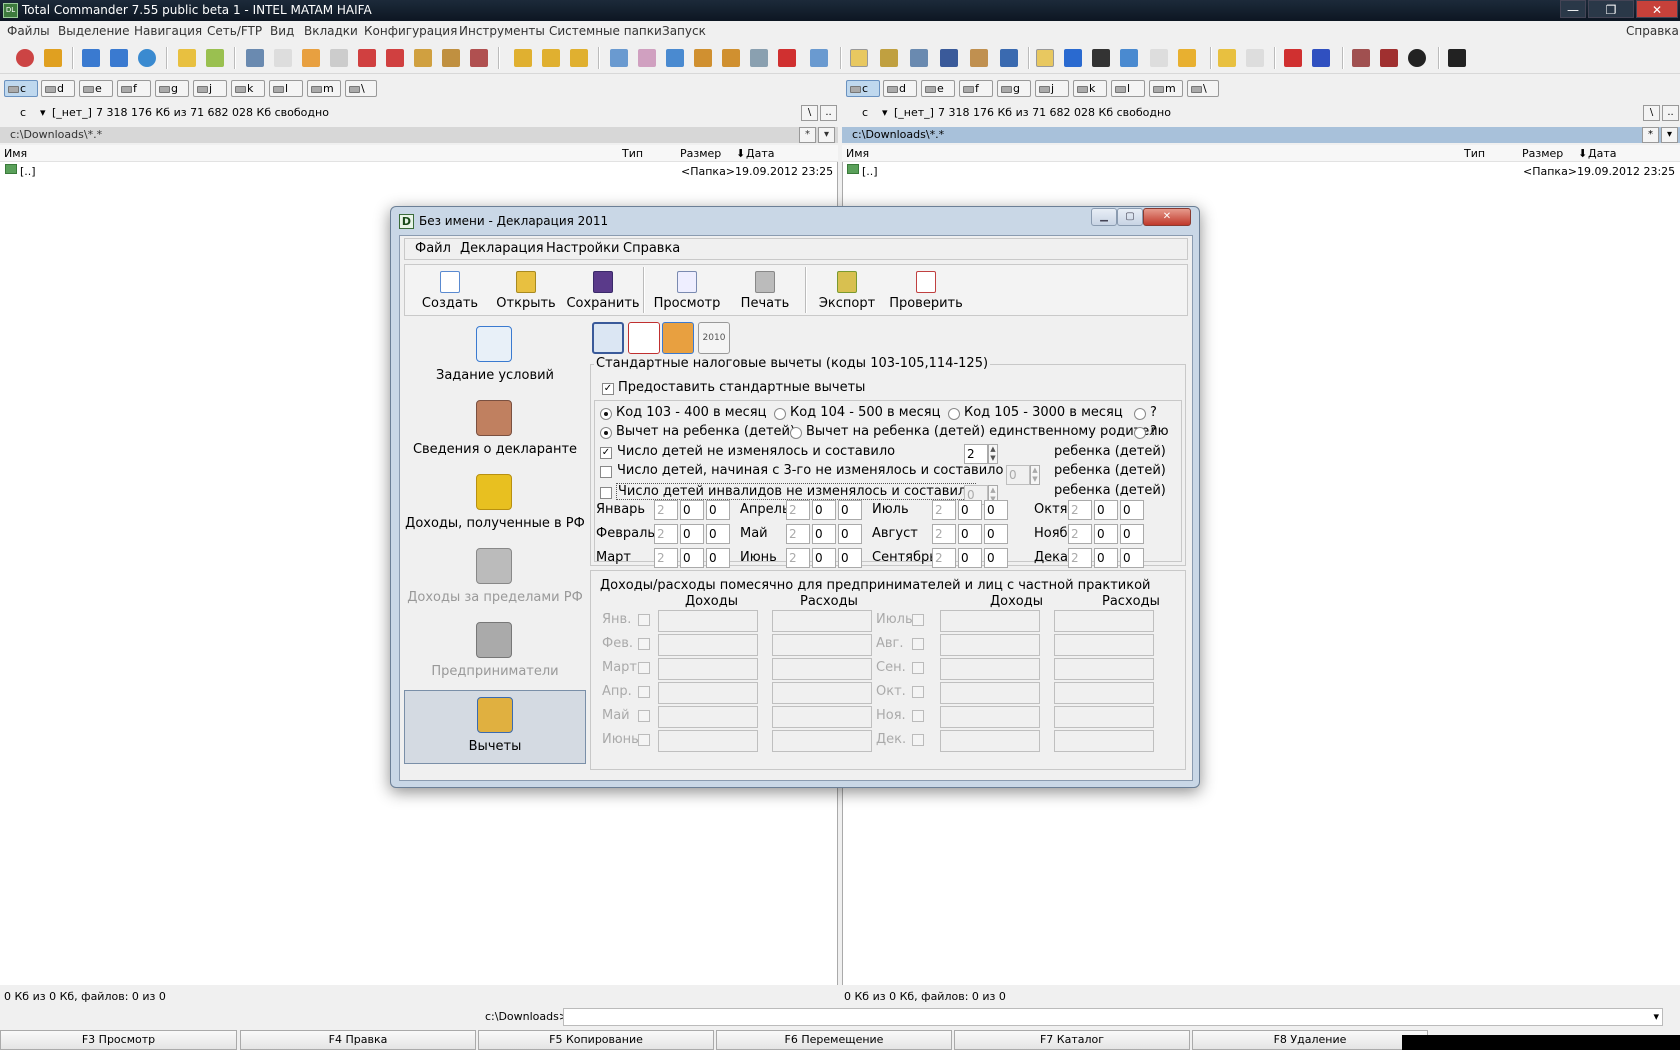 This screenshot has height=1050, width=1680. Describe the element at coordinates (358, 1040) in the screenshot. I see `f4-edit-button: F4 Правка` at that location.